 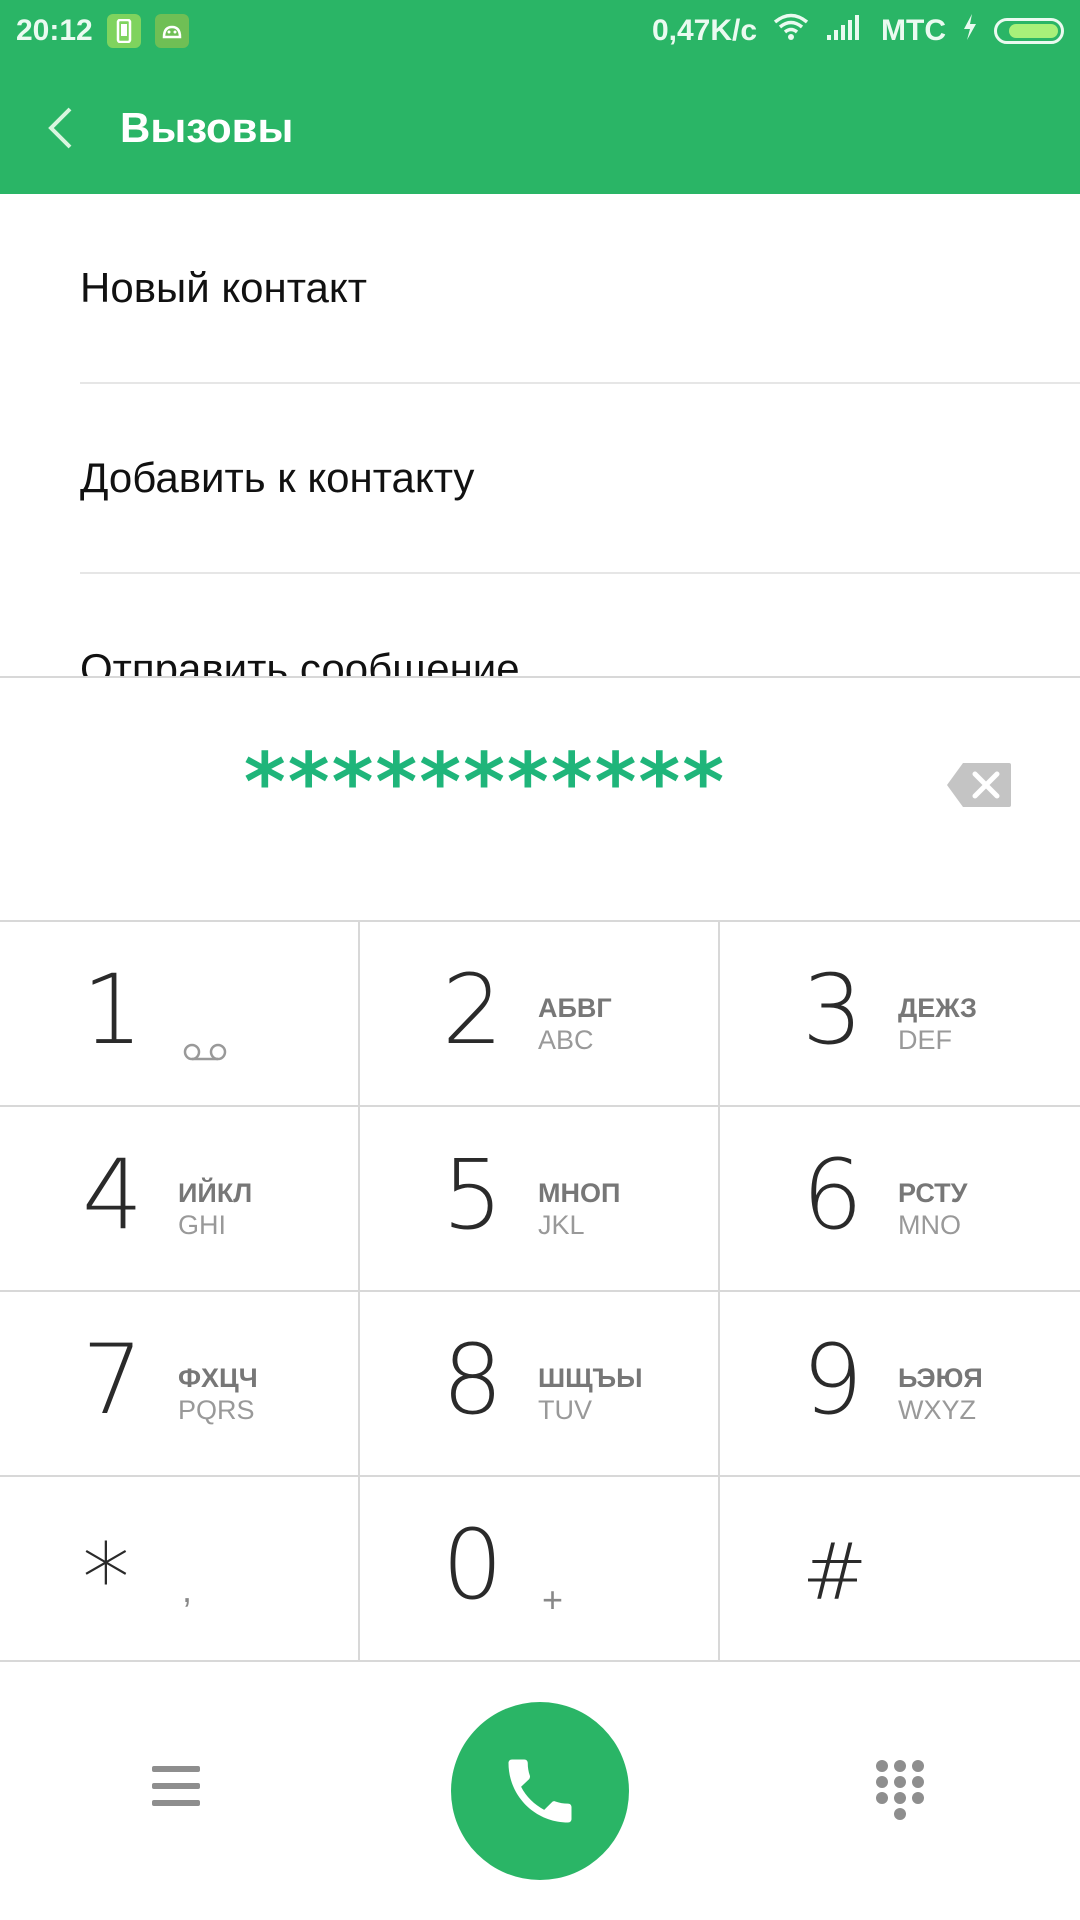 I want to click on phone-icon, so click(x=540, y=1791).